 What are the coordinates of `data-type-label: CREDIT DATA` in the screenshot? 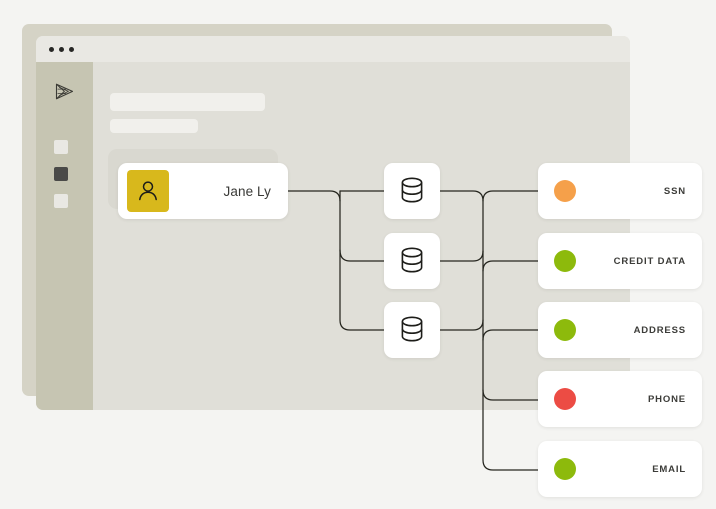 It's located at (649, 261).